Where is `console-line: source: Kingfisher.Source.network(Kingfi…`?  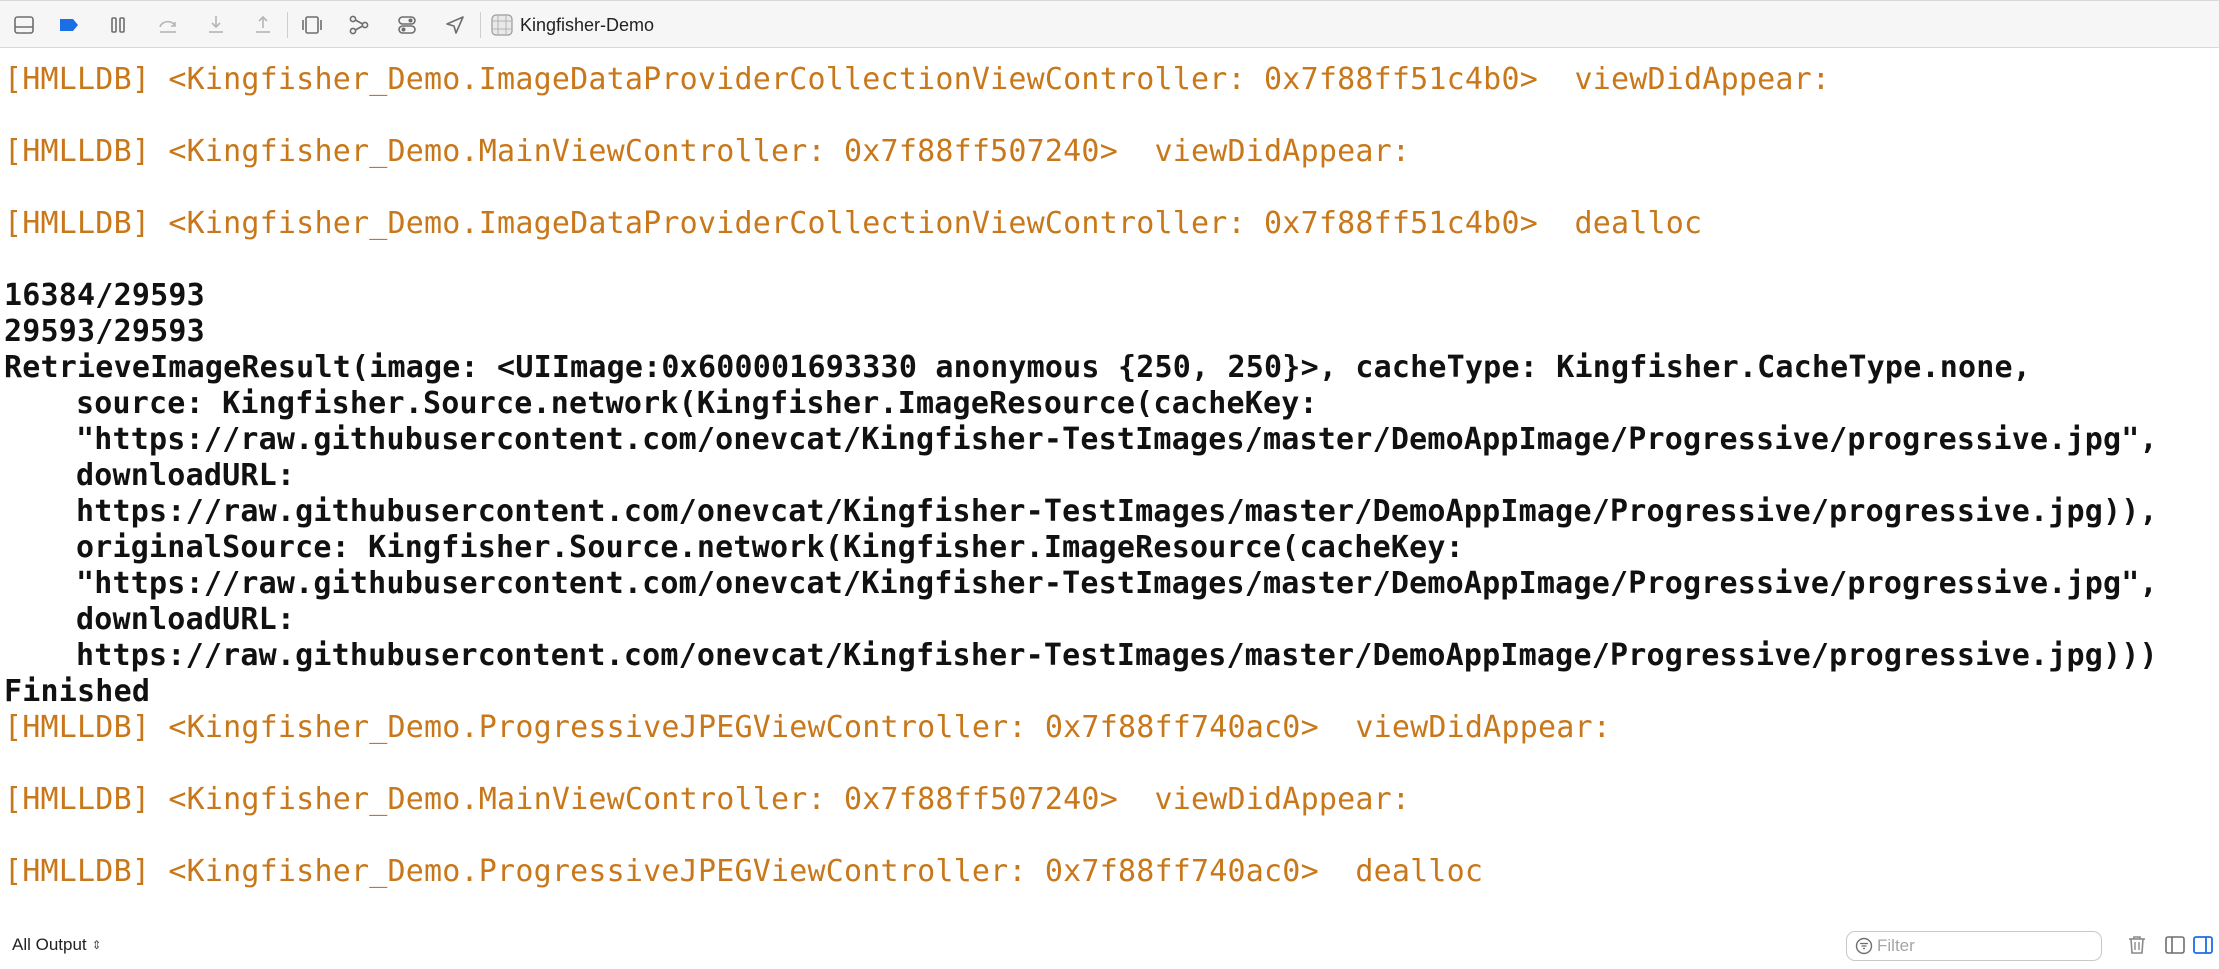 console-line: source: Kingfisher.Source.network(Kingfi… is located at coordinates (697, 403).